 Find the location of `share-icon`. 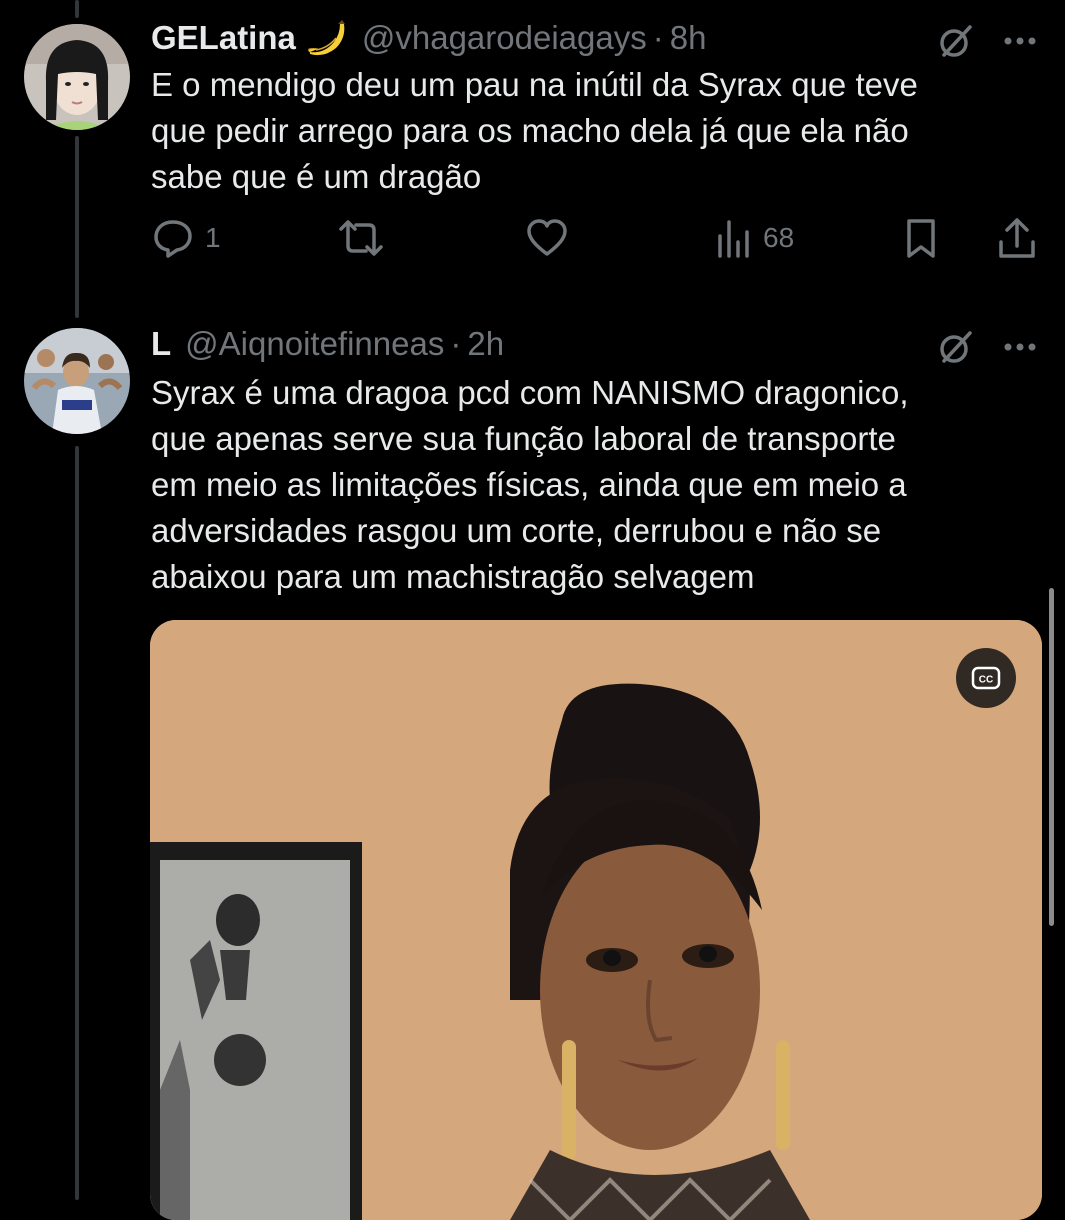

share-icon is located at coordinates (1017, 238).